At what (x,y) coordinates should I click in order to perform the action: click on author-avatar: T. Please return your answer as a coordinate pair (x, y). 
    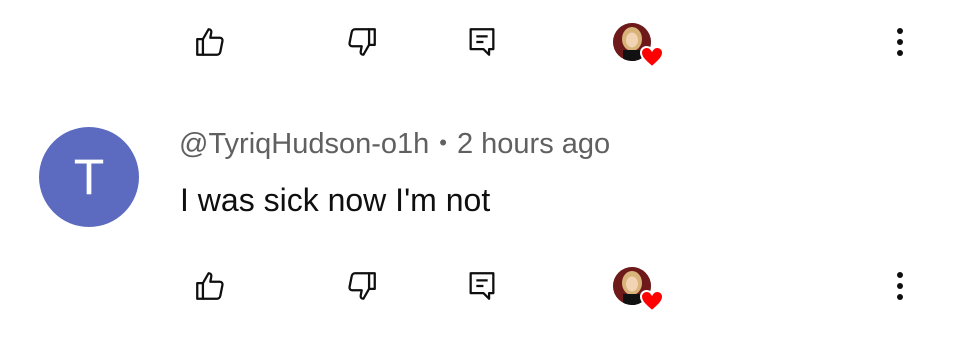
    Looking at the image, I should click on (89, 177).